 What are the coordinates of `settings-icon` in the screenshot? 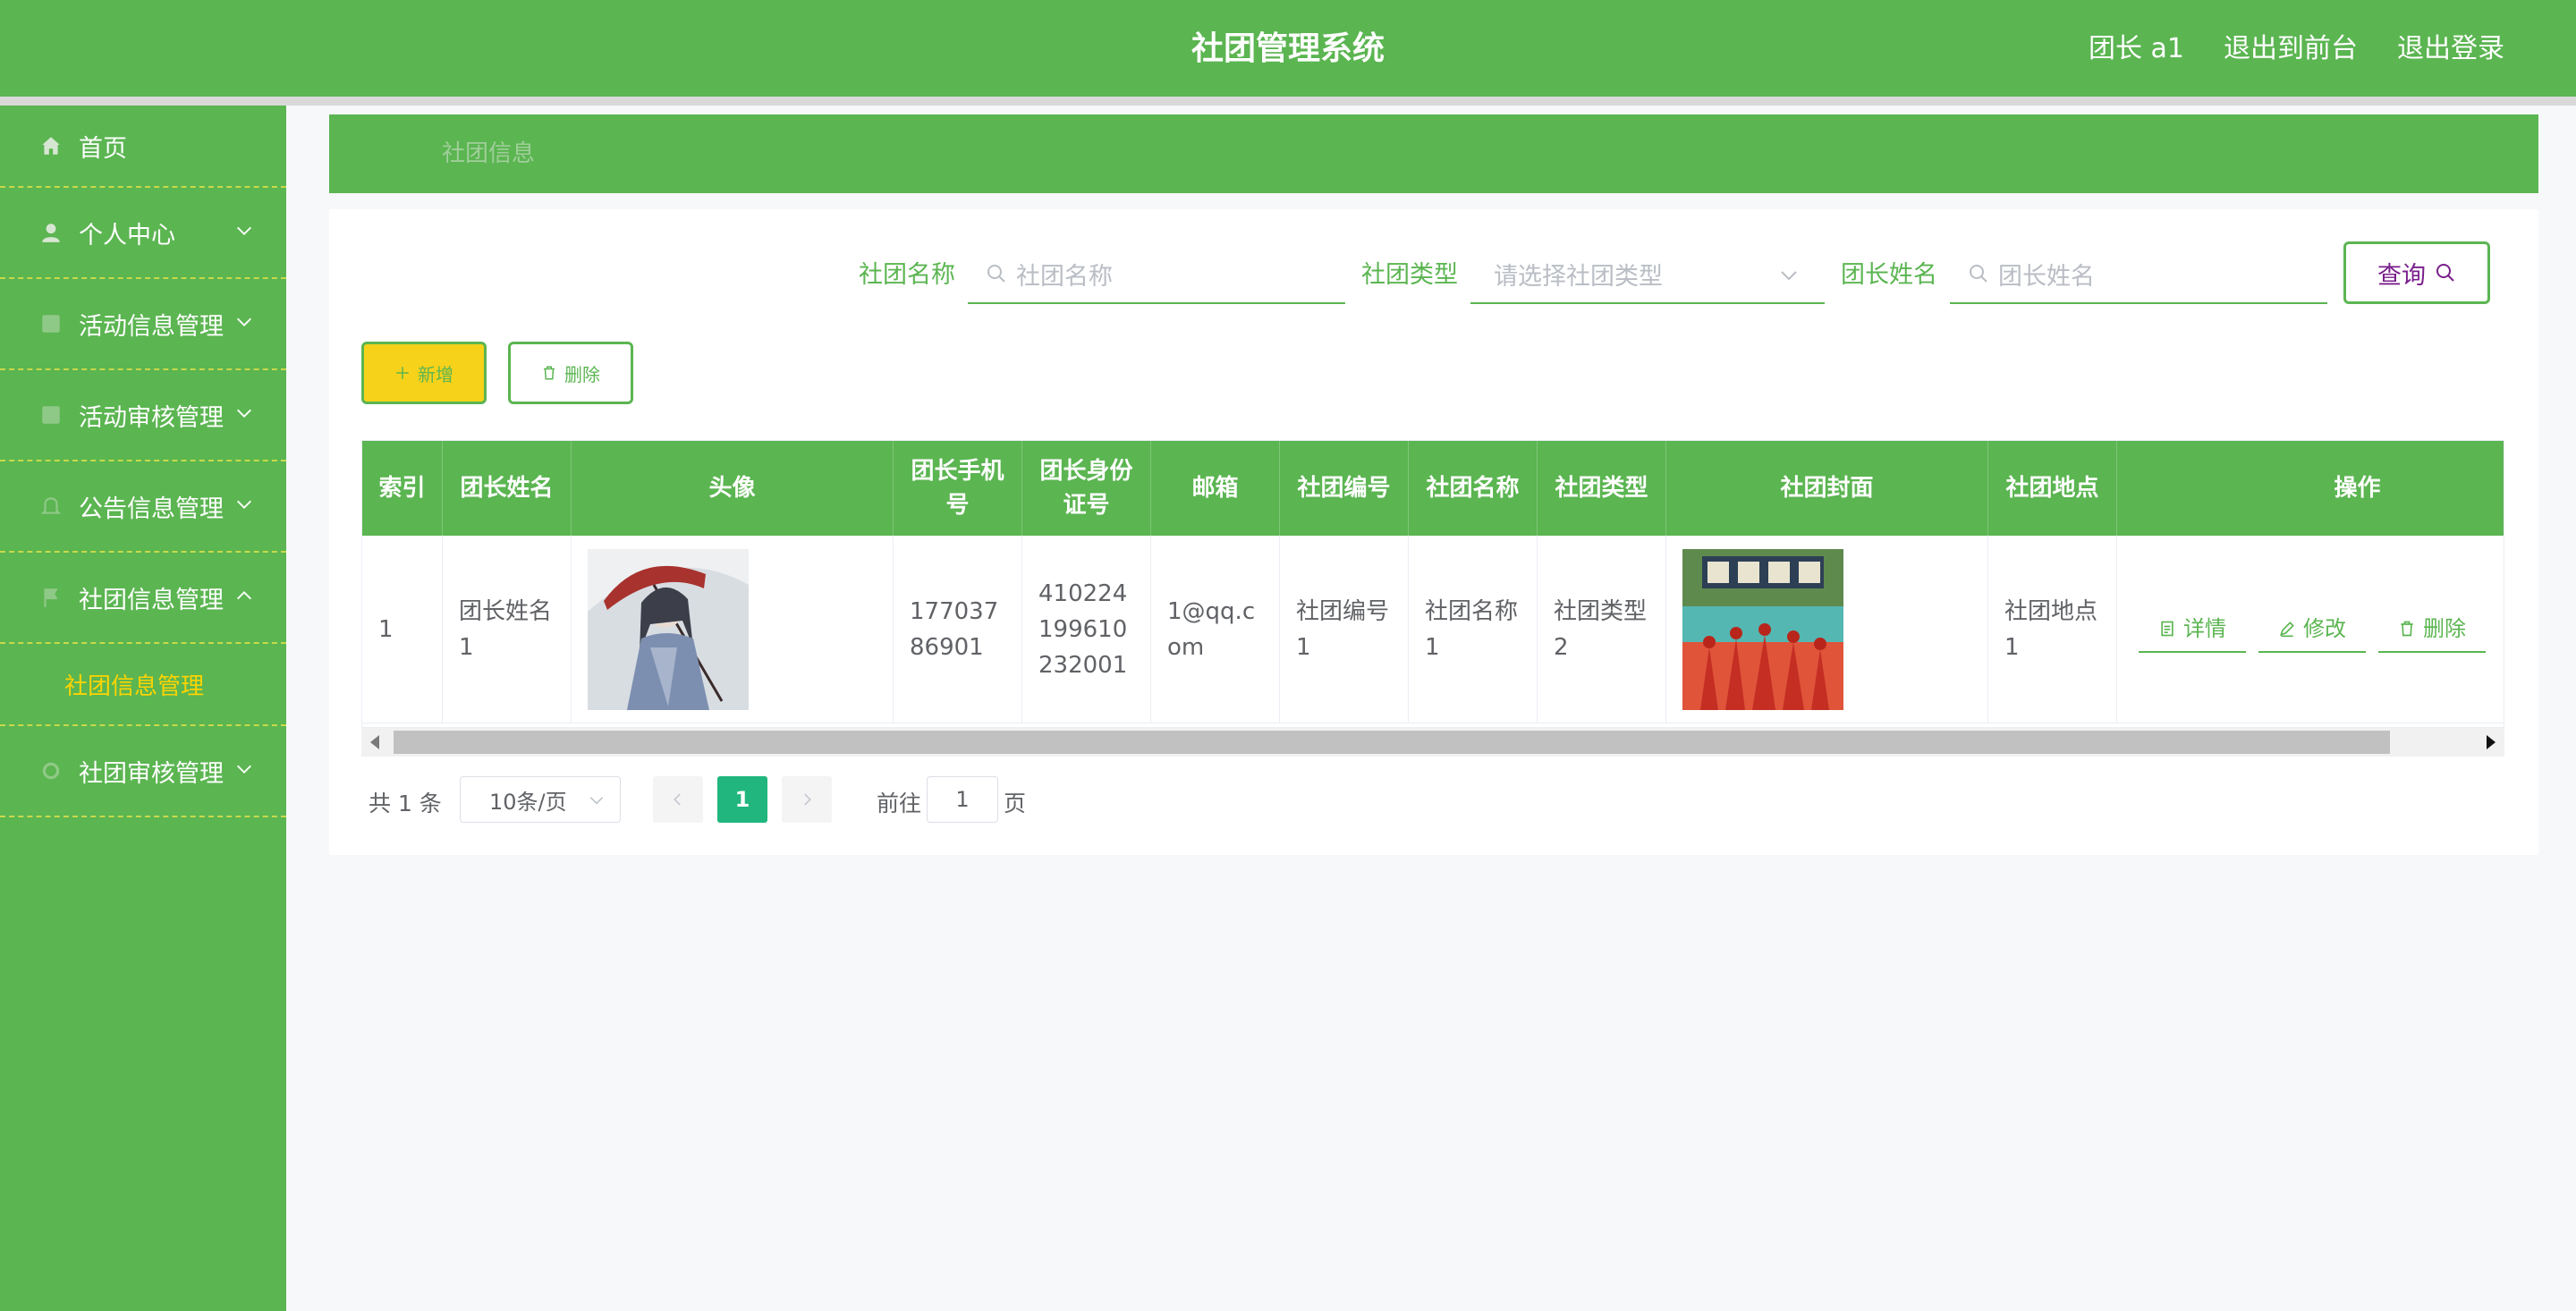 It's located at (51, 770).